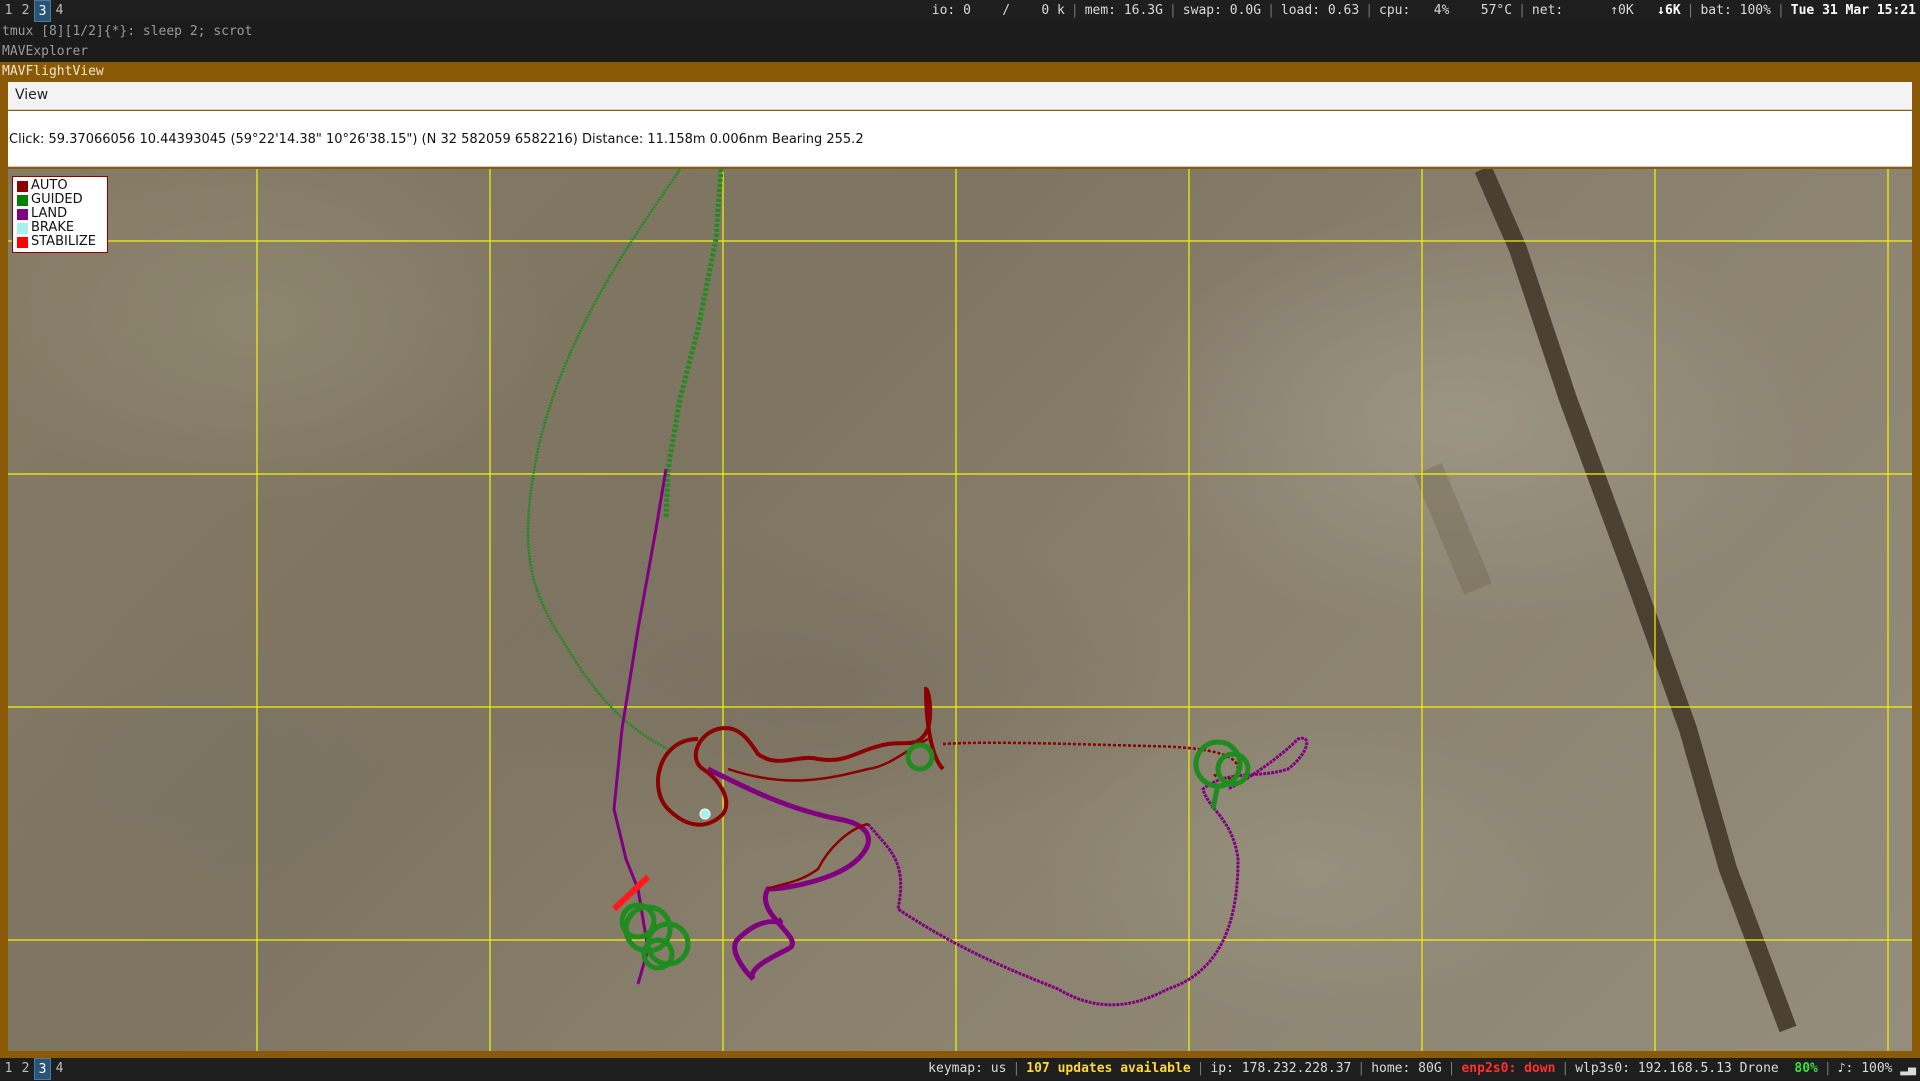 The image size is (1920, 1081). I want to click on io-status: io: 0, so click(951, 10).